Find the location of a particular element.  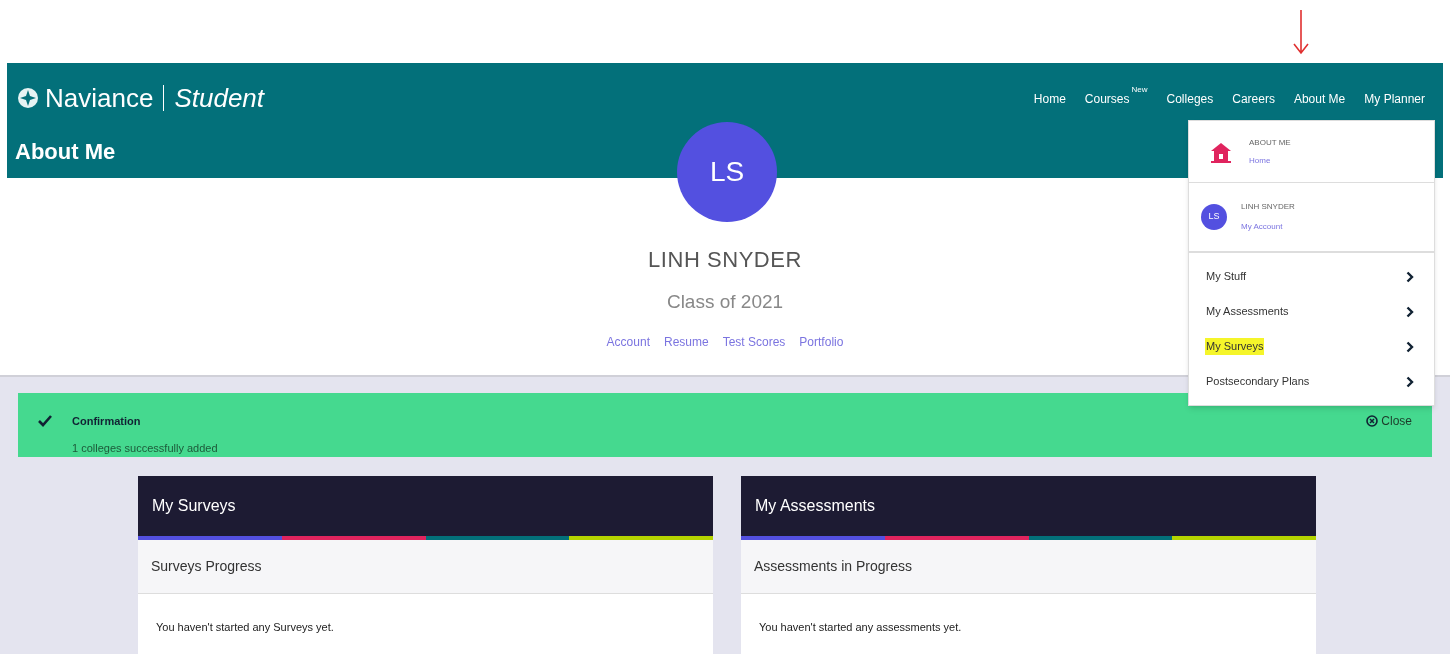

user-avatar: LS is located at coordinates (1214, 217).